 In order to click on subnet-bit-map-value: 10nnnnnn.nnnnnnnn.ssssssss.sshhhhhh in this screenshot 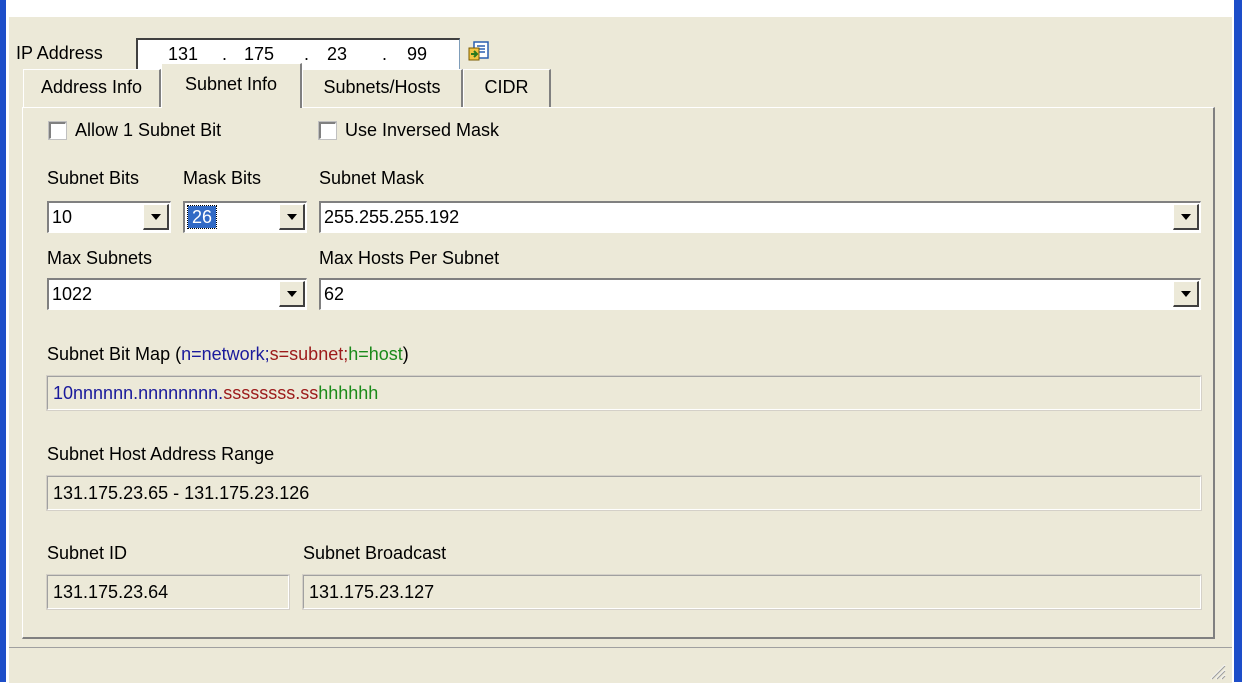, I will do `click(215, 393)`.